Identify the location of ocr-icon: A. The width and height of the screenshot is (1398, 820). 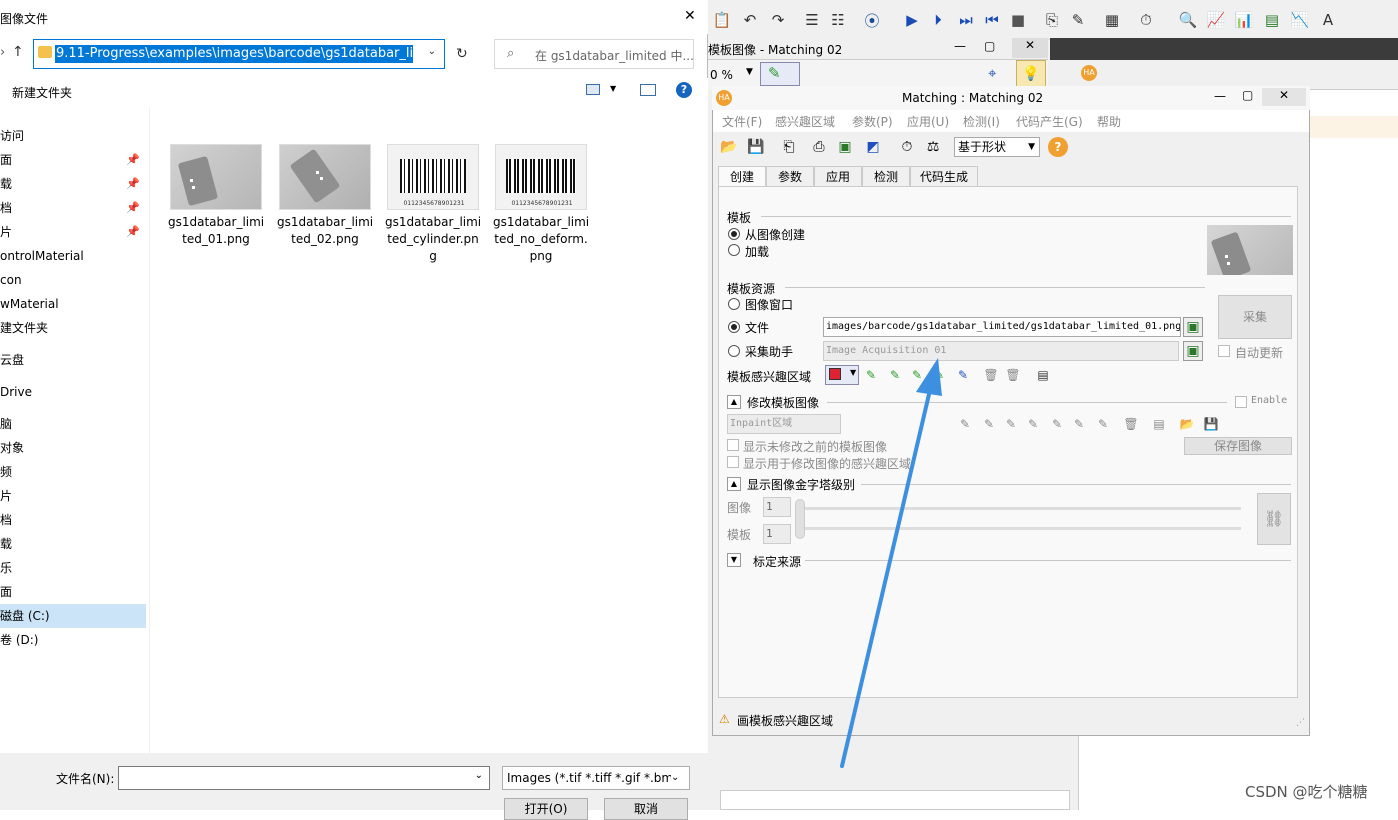
(1328, 20).